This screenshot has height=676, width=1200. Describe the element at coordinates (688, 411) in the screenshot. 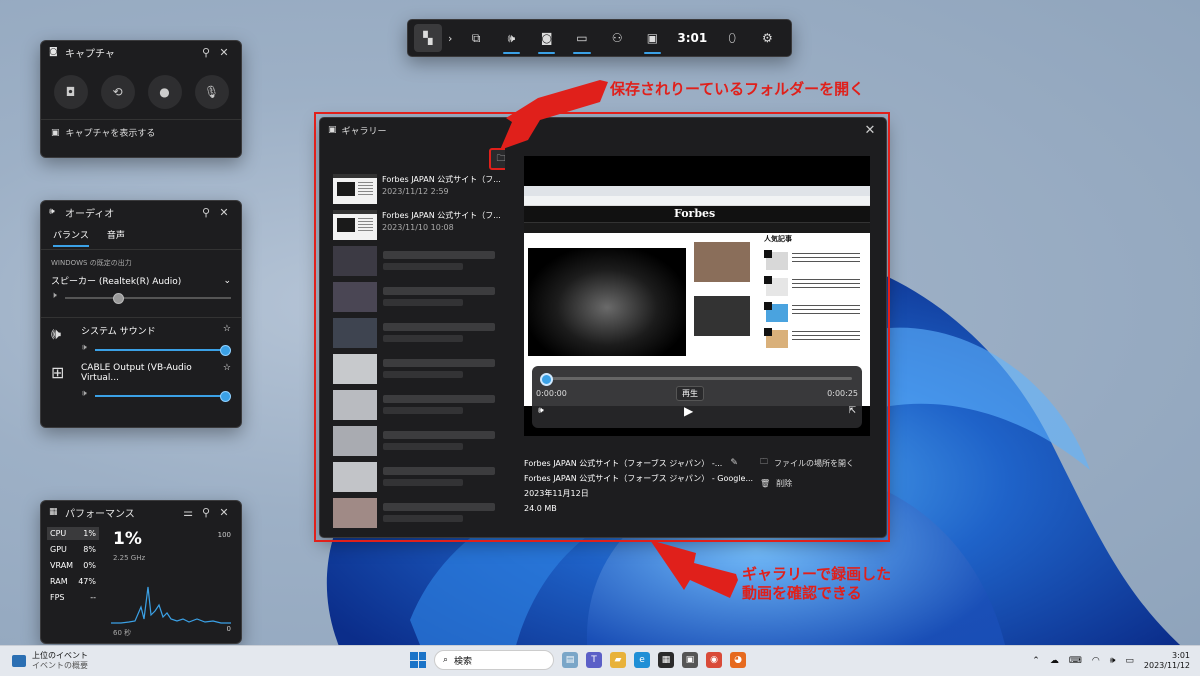

I see `play-button: ▶` at that location.